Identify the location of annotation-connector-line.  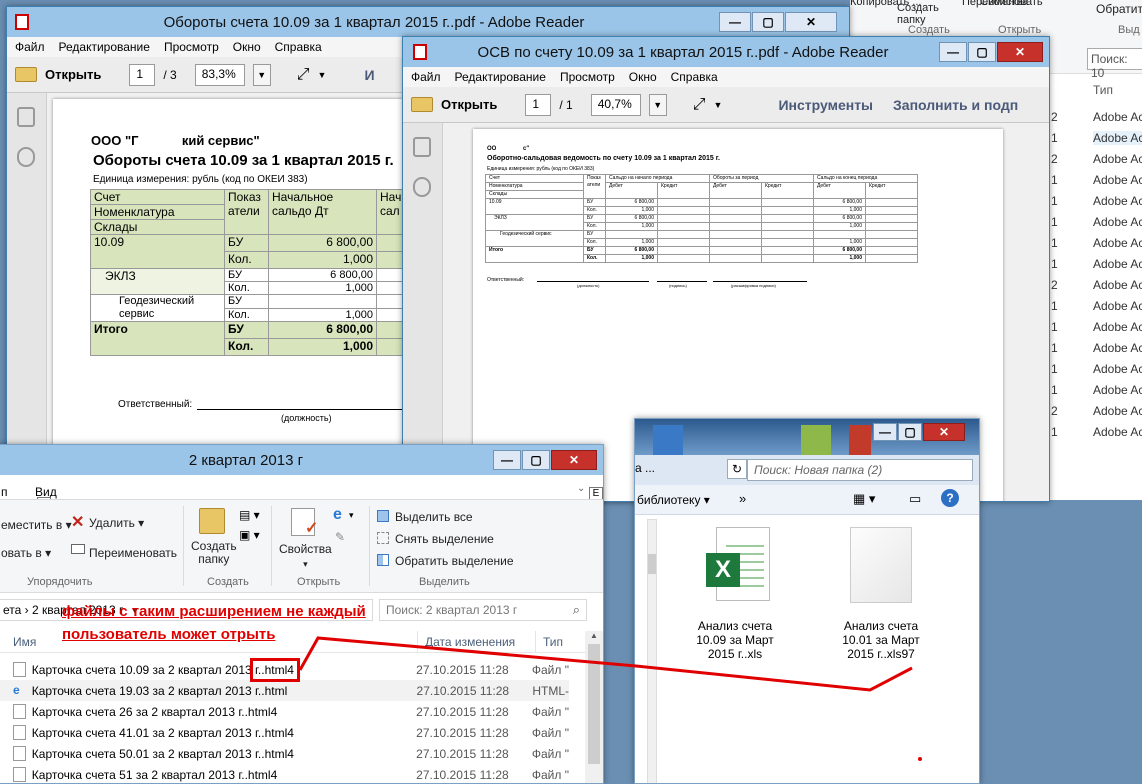
(605, 664).